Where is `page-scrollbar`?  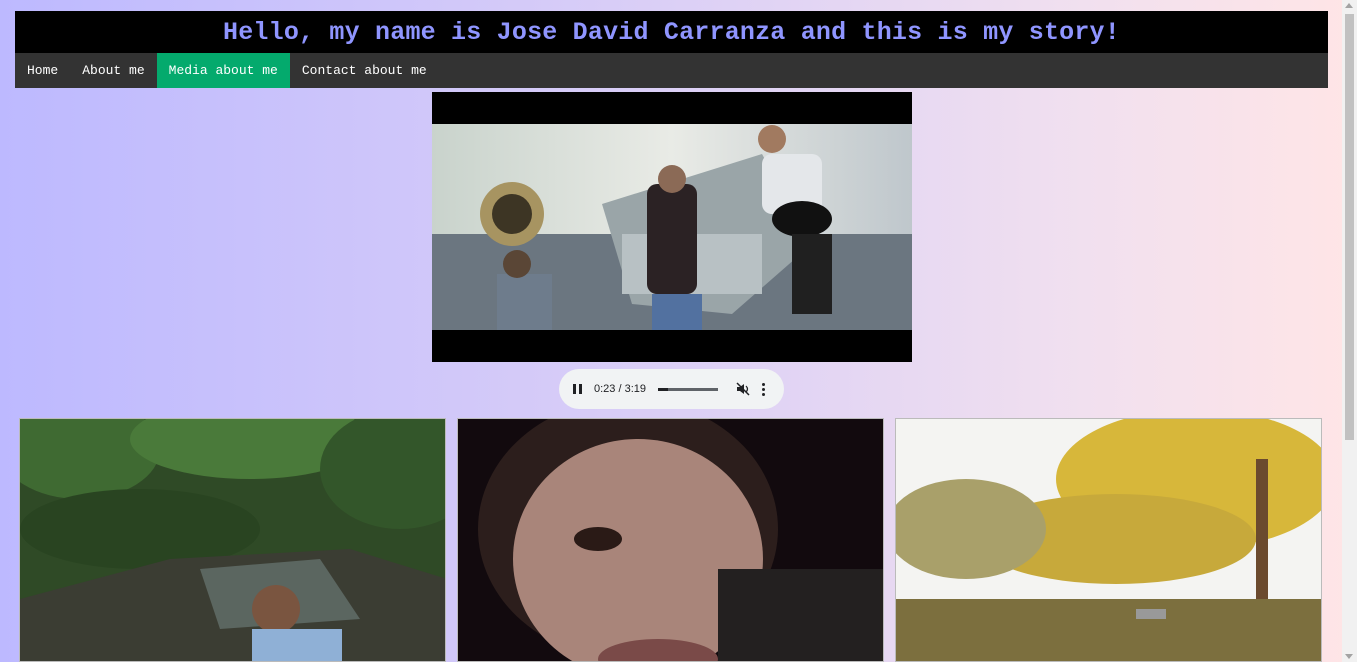 page-scrollbar is located at coordinates (1349, 331).